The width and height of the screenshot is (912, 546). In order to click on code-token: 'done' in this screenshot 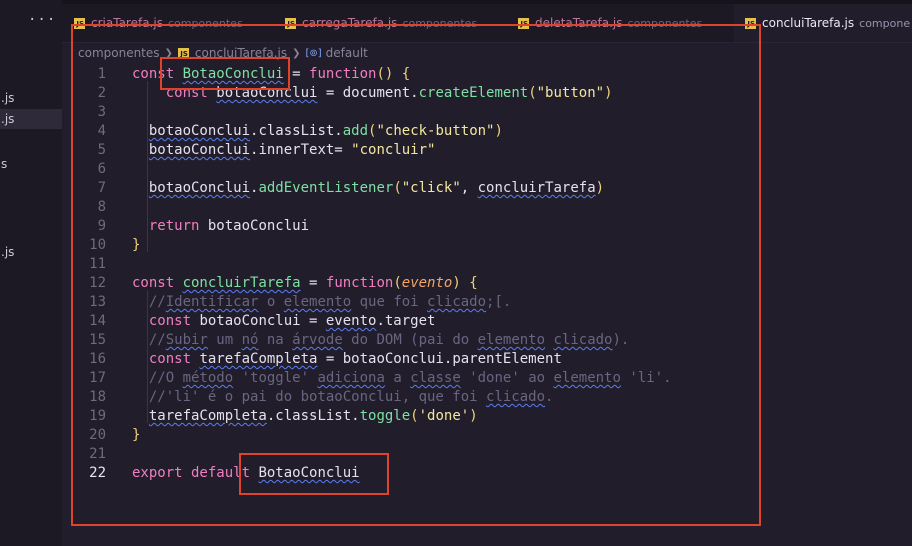, I will do `click(444, 416)`.